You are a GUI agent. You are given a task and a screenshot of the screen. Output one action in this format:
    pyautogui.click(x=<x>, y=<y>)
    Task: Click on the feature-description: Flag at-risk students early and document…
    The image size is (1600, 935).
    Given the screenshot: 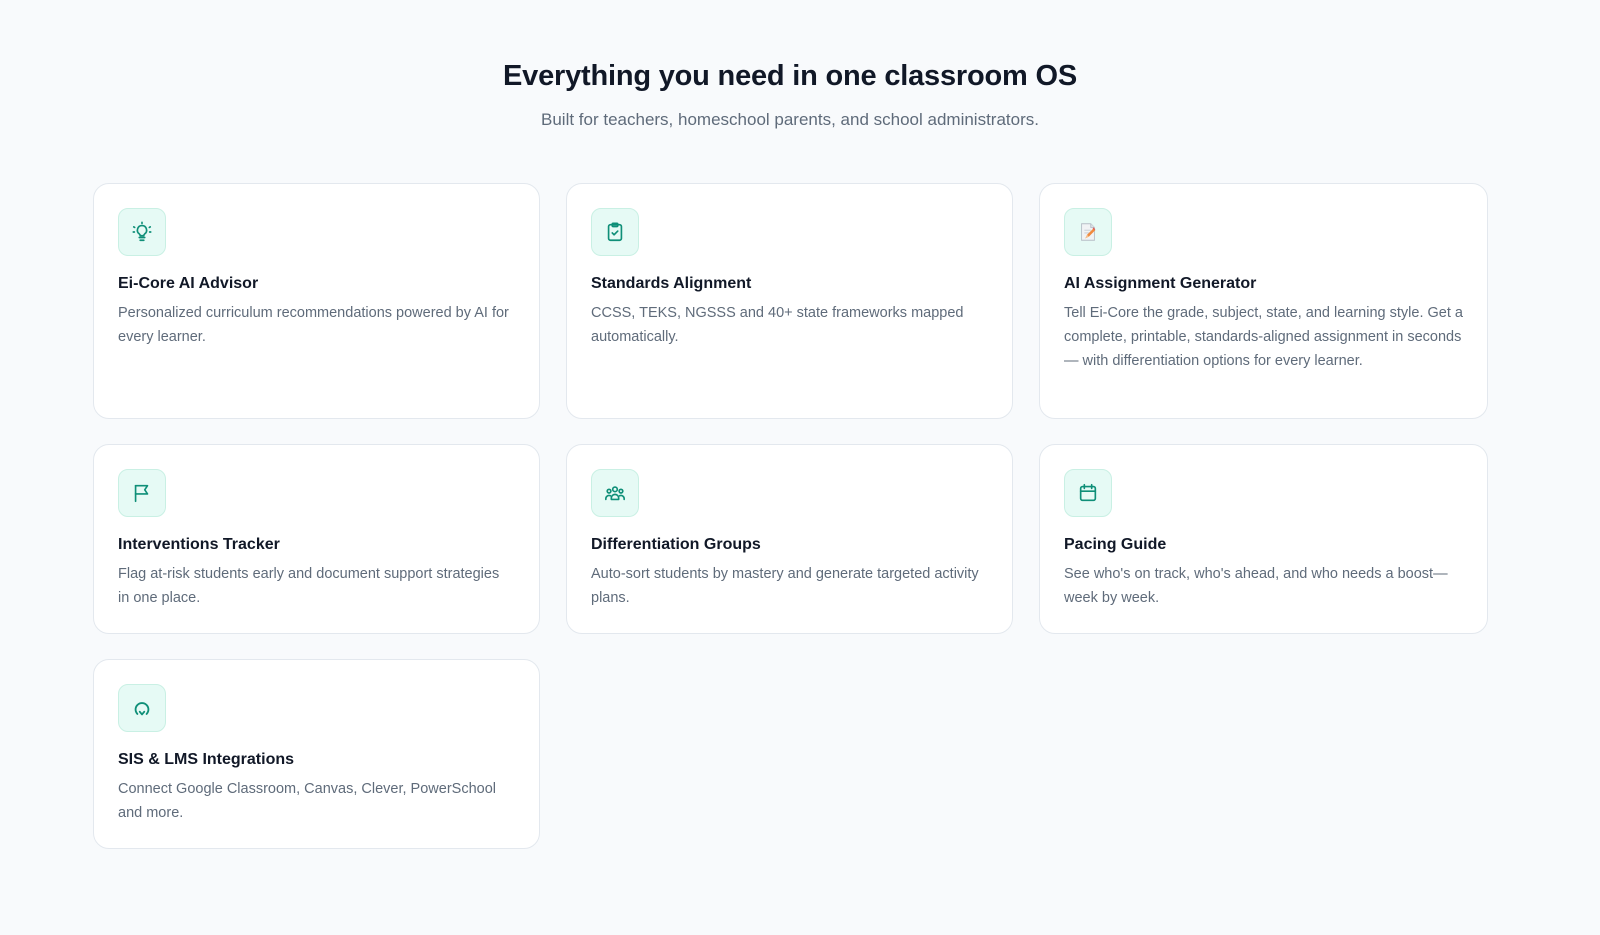 What is the action you would take?
    pyautogui.click(x=309, y=586)
    